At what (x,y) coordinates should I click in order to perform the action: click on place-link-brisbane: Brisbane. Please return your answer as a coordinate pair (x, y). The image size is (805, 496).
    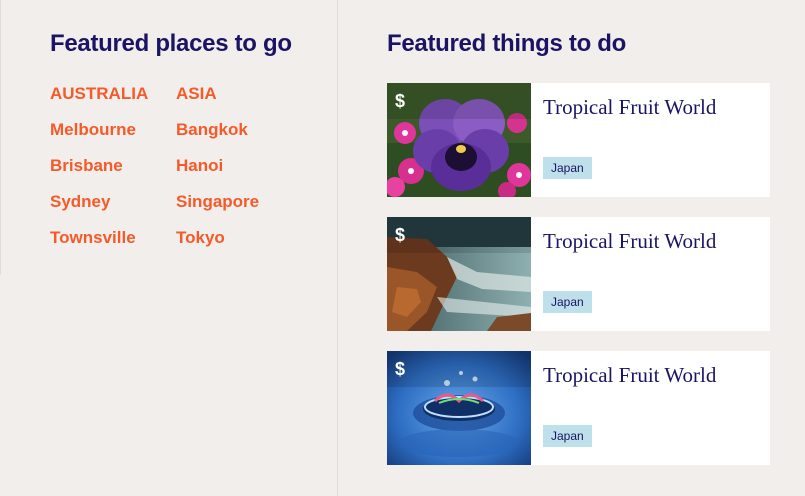
    Looking at the image, I should click on (113, 174).